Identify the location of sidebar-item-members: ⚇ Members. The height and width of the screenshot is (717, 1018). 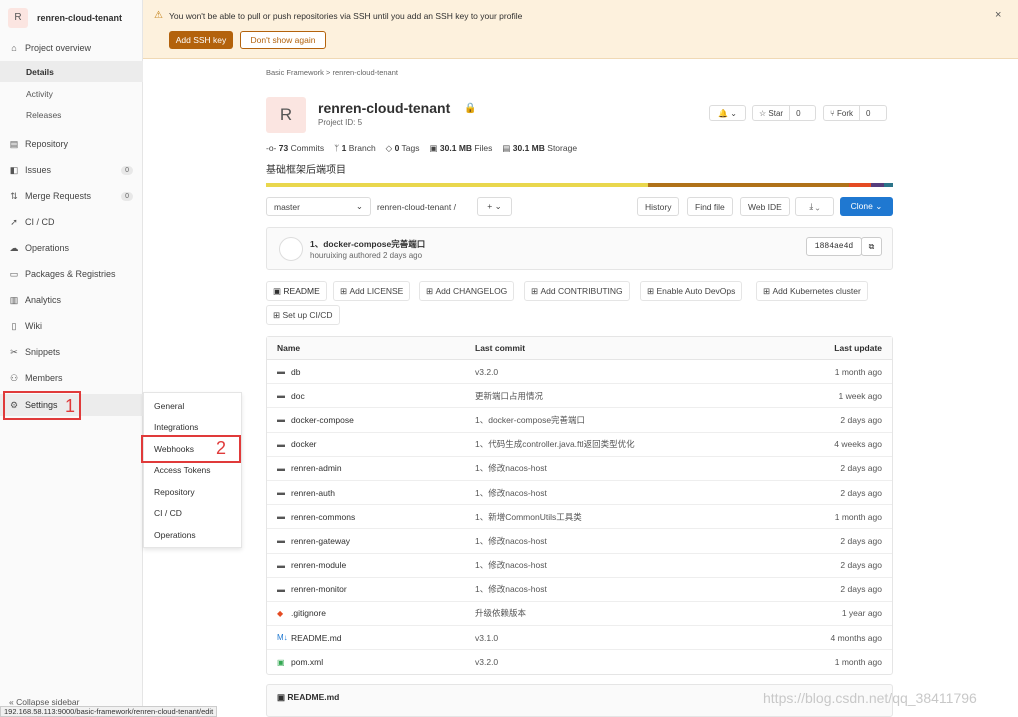
(71, 378).